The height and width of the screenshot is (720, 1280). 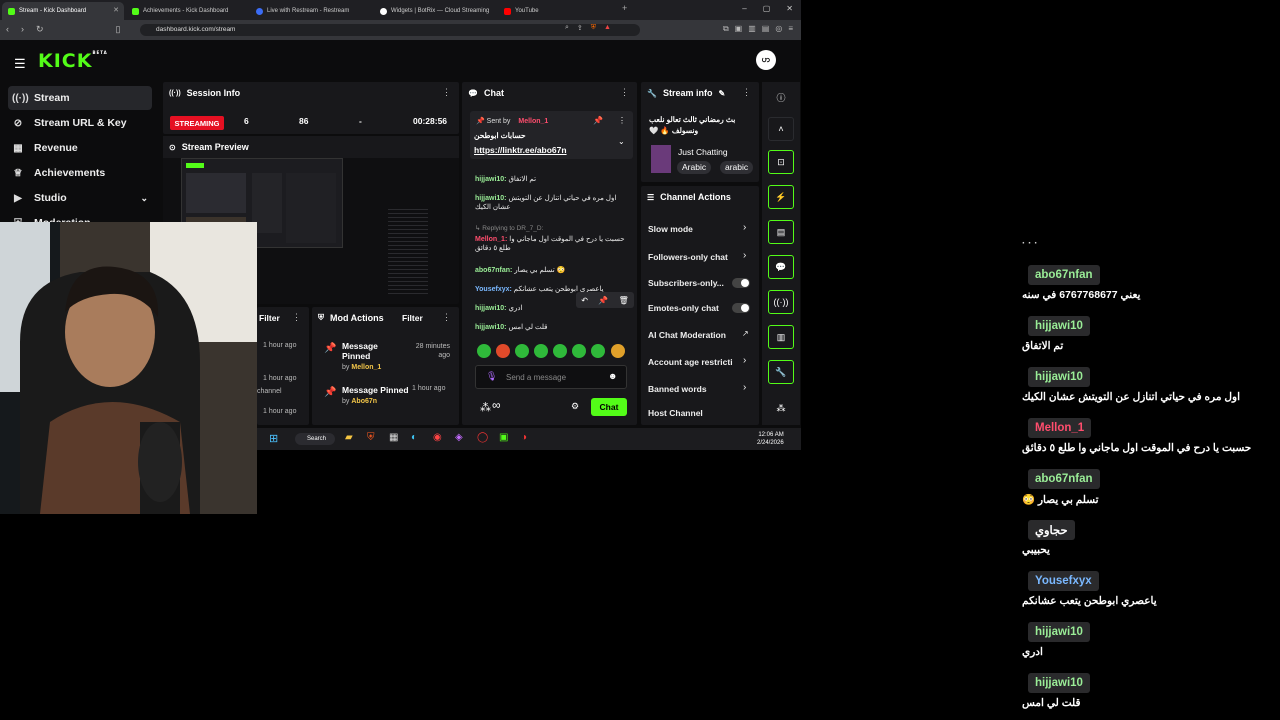 What do you see at coordinates (781, 129) in the screenshot?
I see `collapse-icon: ˄` at bounding box center [781, 129].